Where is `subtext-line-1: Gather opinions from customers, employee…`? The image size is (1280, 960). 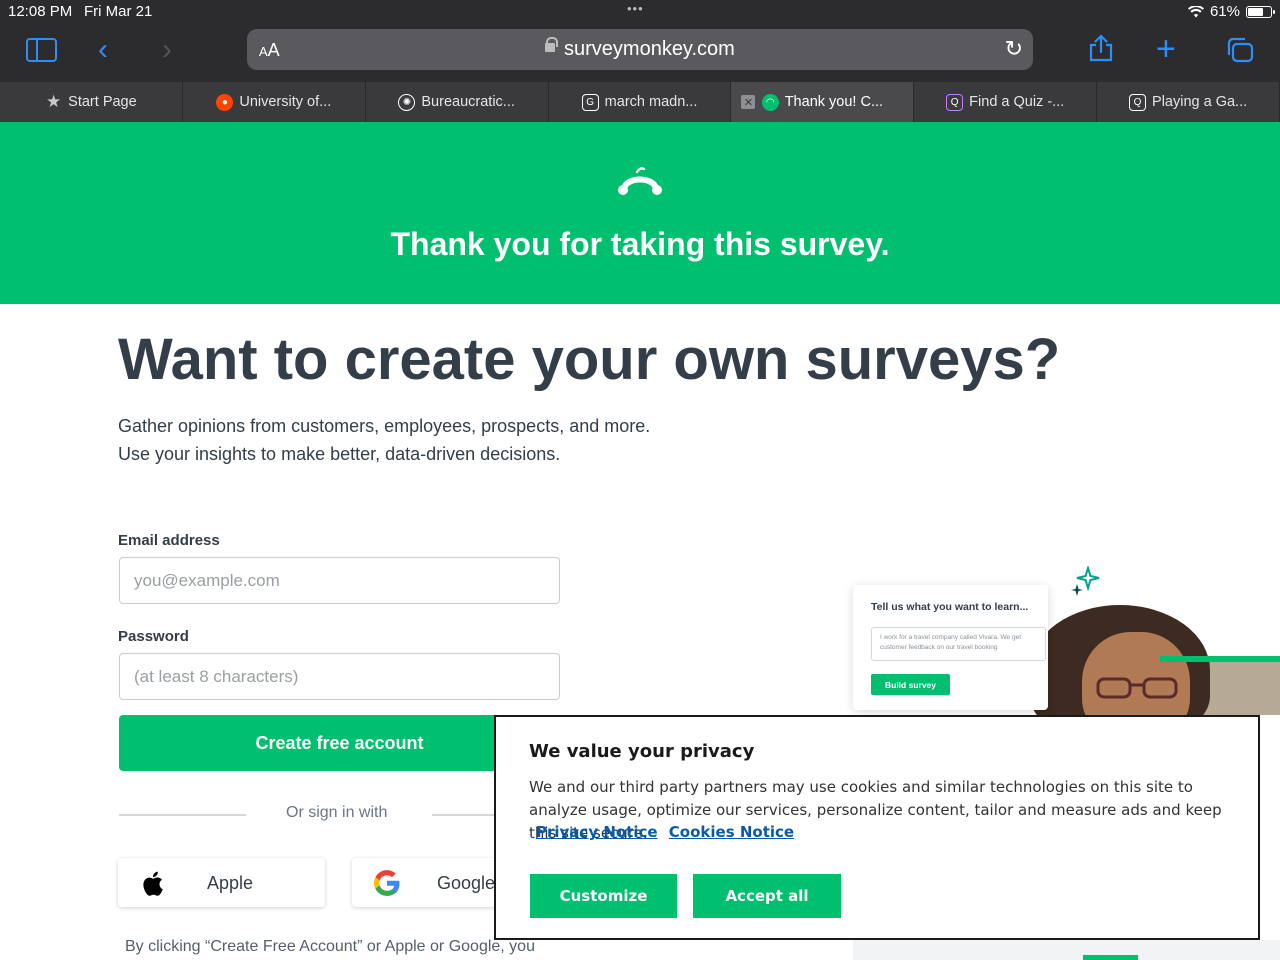
subtext-line-1: Gather opinions from customers, employee… is located at coordinates (384, 426).